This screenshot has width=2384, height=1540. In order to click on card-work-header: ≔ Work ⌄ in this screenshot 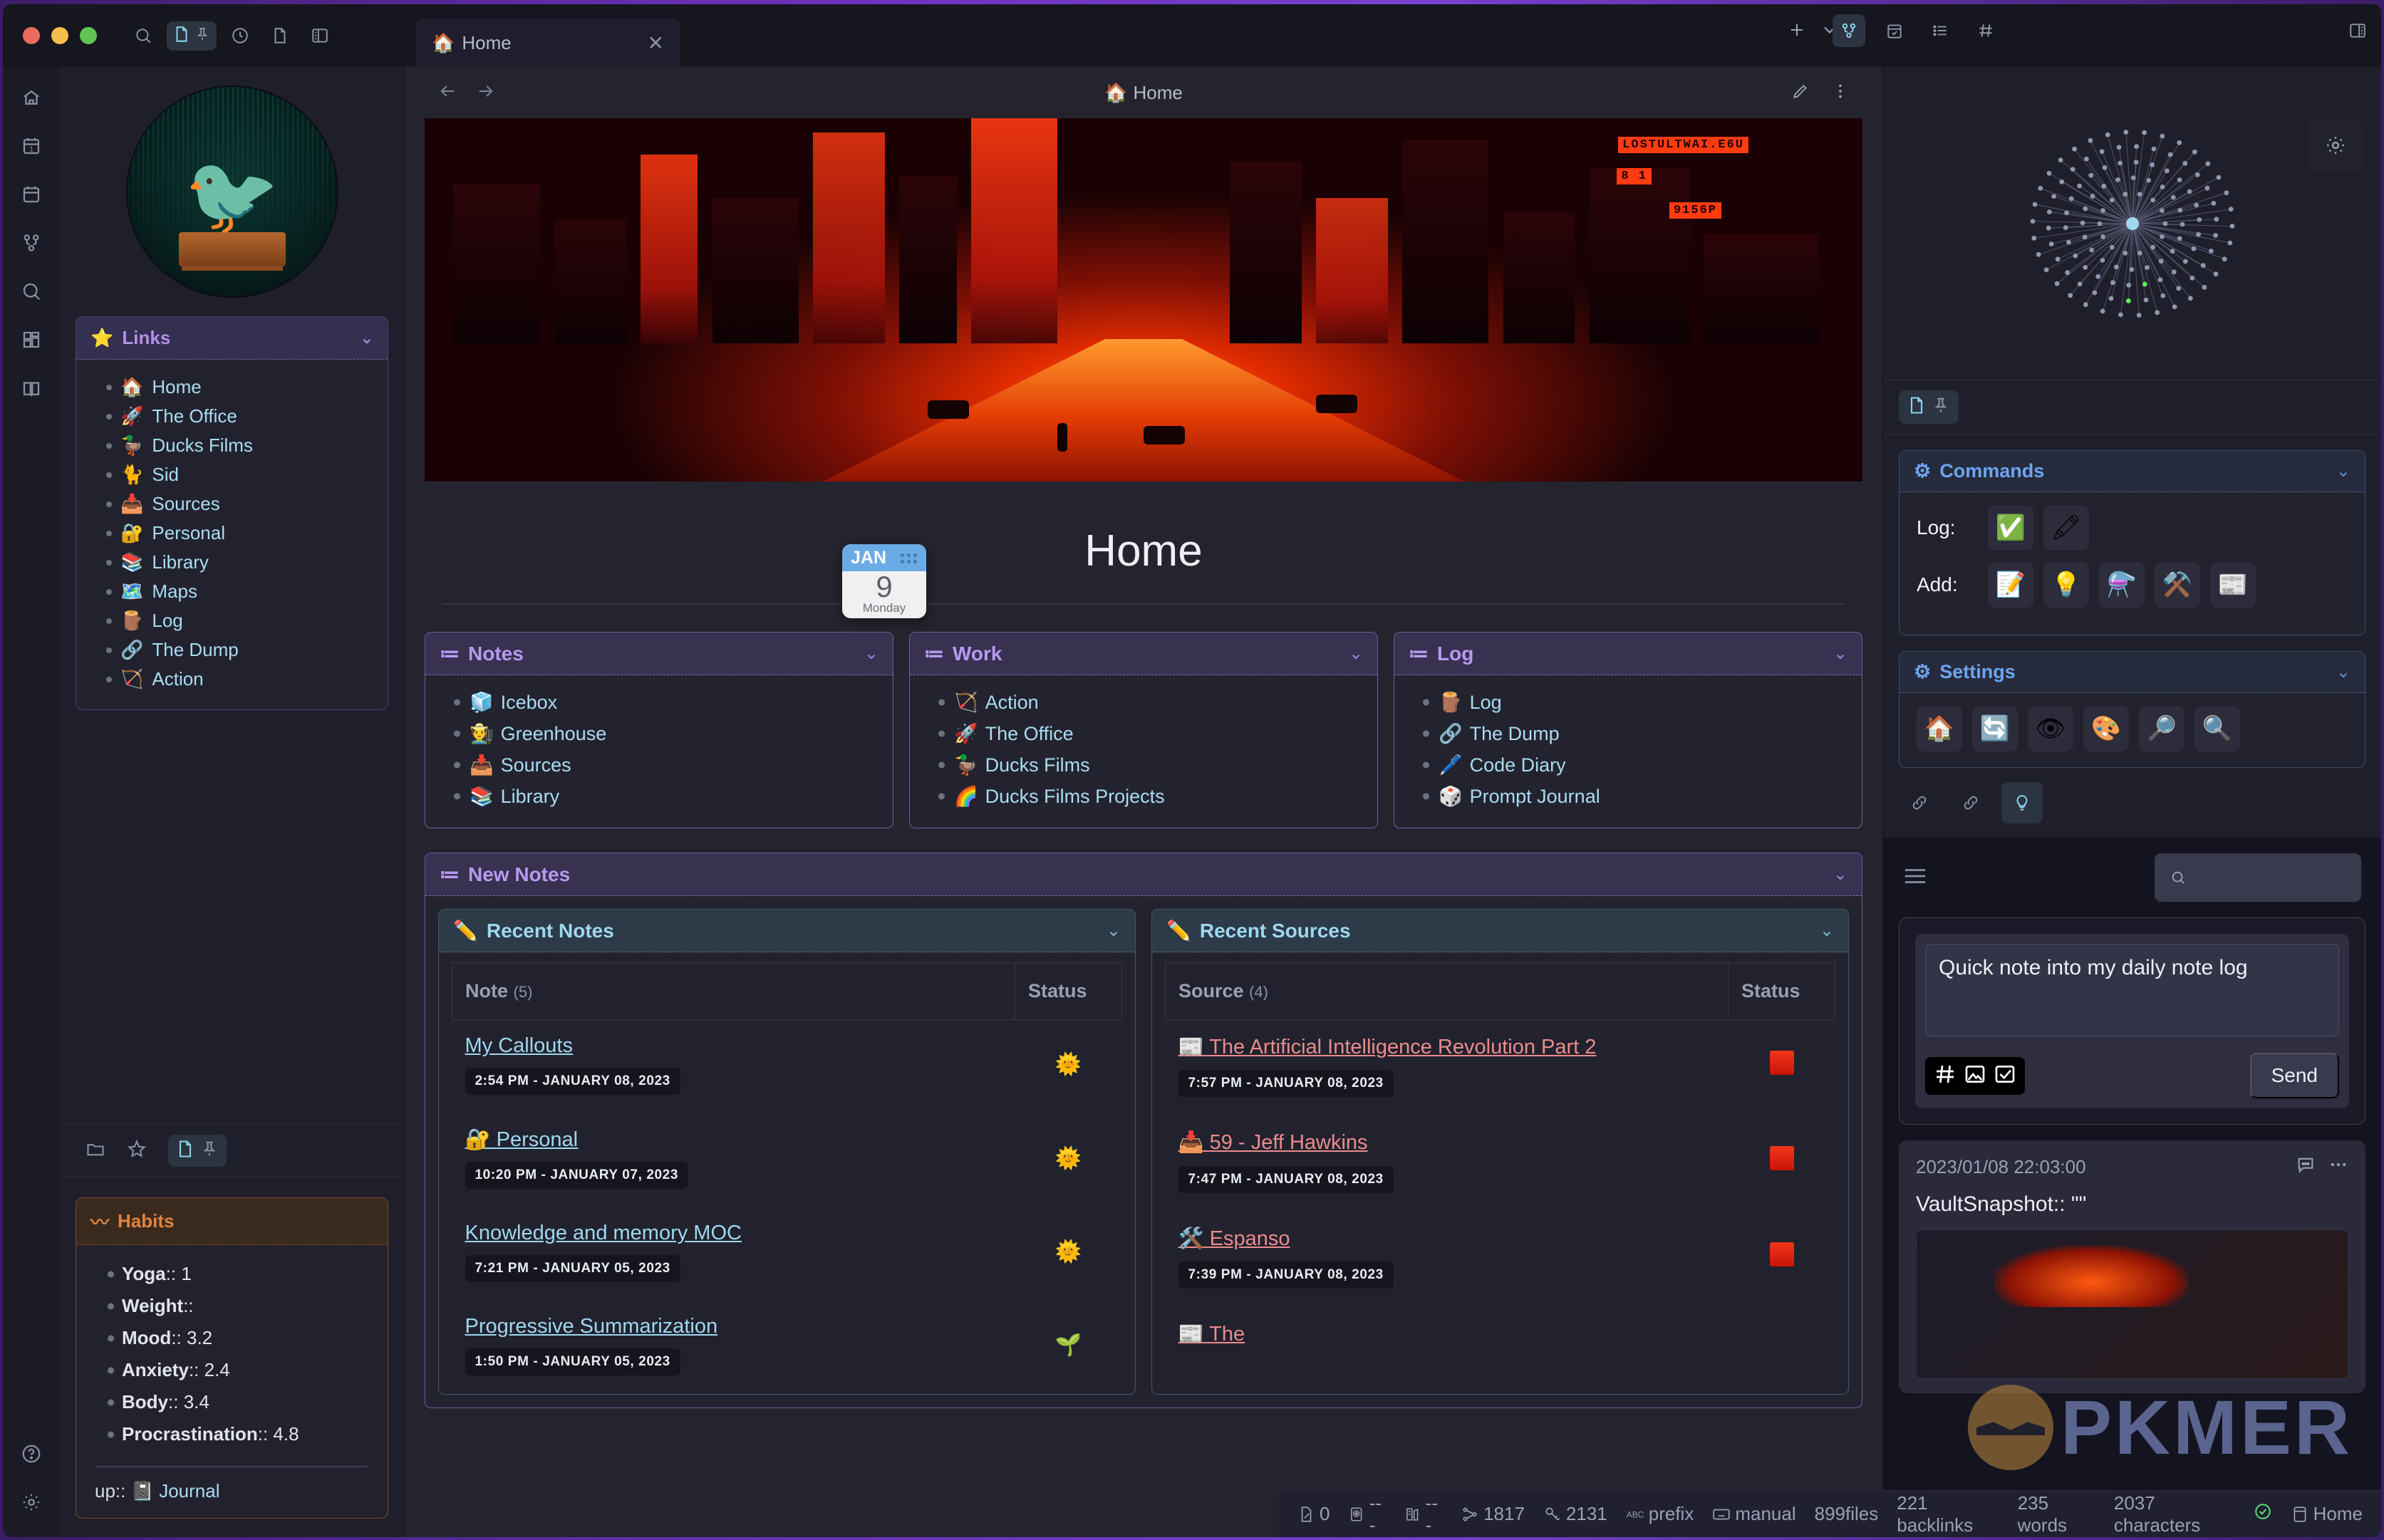, I will do `click(1143, 654)`.